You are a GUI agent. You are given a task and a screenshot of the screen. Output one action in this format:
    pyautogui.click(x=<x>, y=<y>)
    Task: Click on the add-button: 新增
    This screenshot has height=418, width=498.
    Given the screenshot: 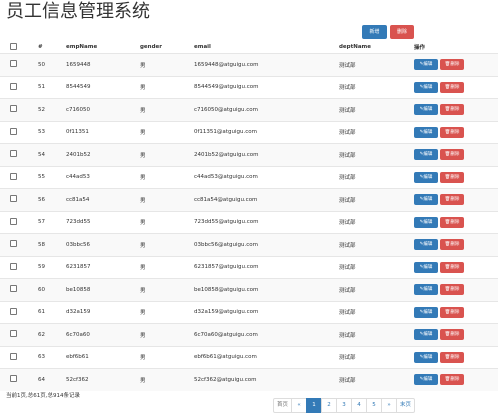 What is the action you would take?
    pyautogui.click(x=374, y=32)
    